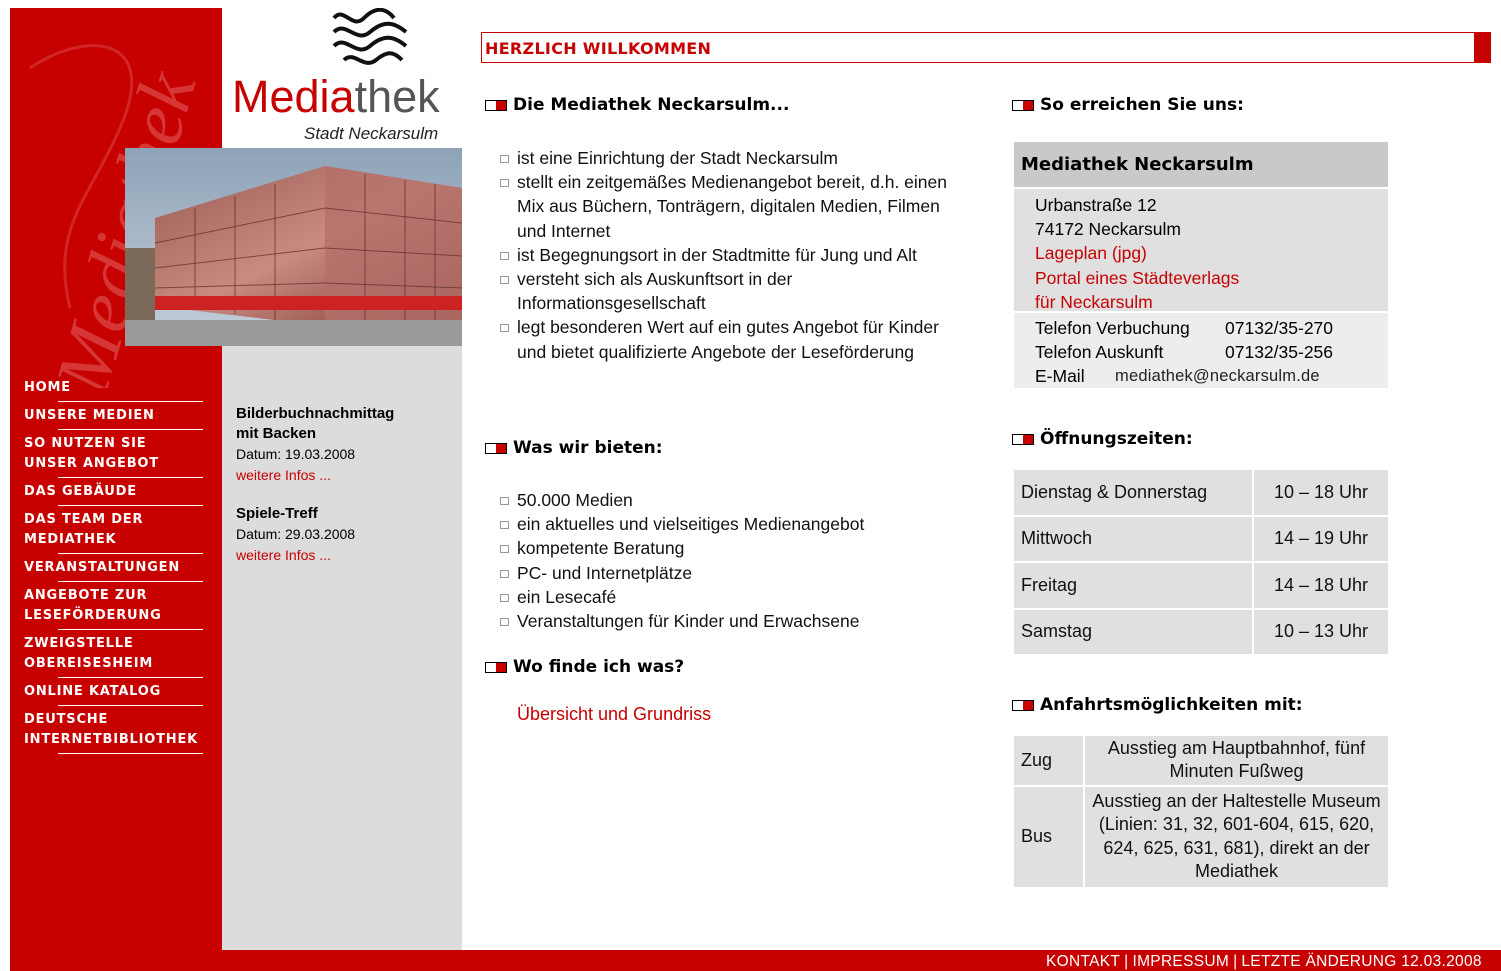 Image resolution: width=1501 pixels, height=971 pixels. I want to click on hours-heading-text: Öffnungszeiten:, so click(1116, 439).